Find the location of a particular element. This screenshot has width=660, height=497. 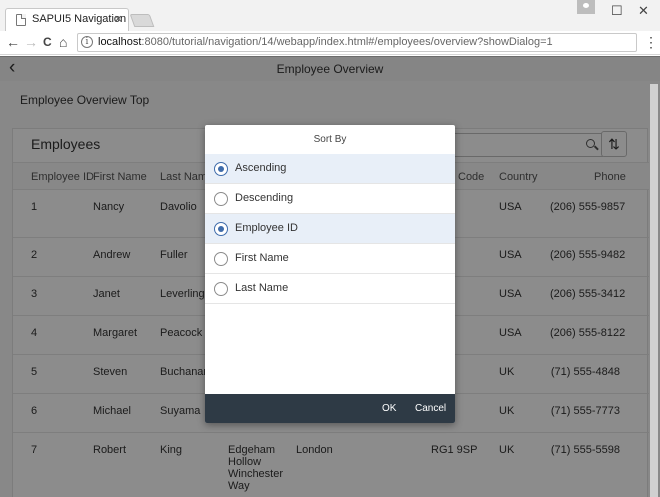

cancel-button: Cancel is located at coordinates (430, 408).